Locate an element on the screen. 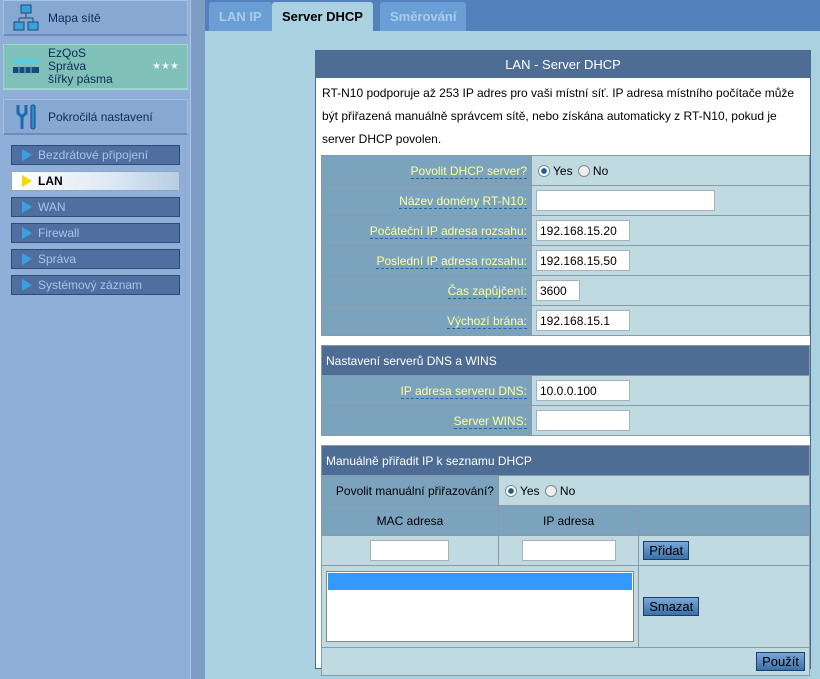  menu-advanced: Pokročilá nastavení is located at coordinates (95, 117).